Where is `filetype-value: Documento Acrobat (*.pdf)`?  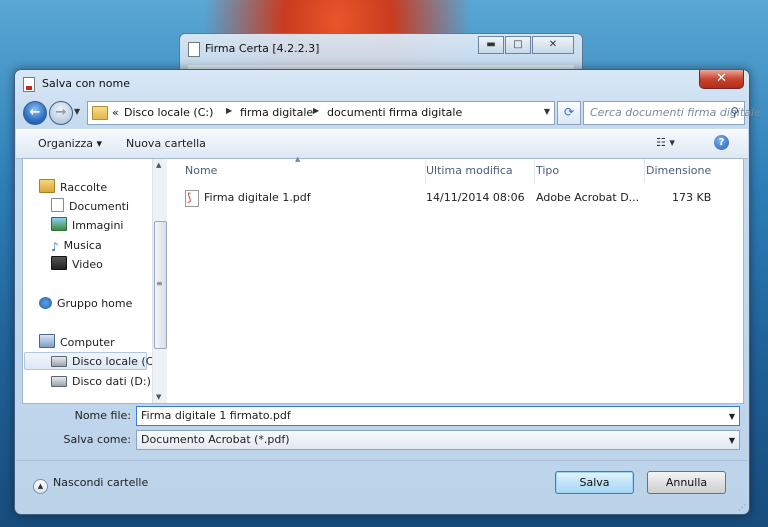 filetype-value: Documento Acrobat (*.pdf) is located at coordinates (215, 439).